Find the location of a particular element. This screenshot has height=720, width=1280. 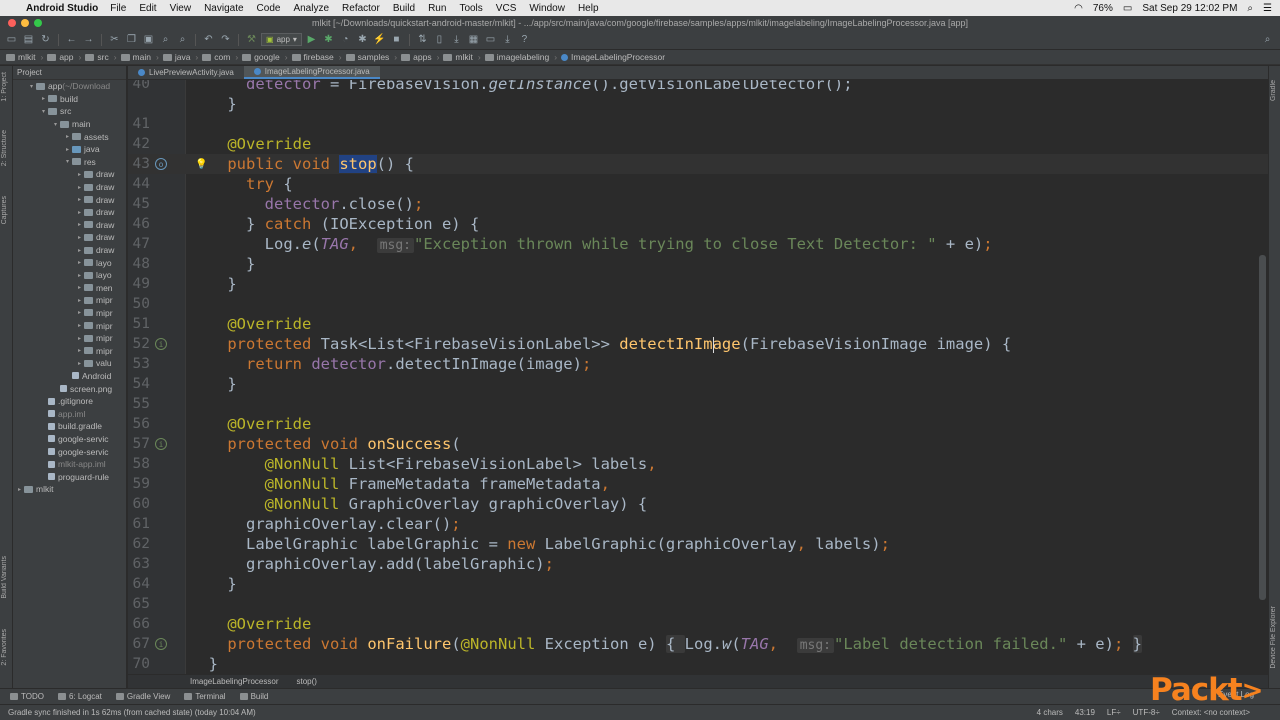

sdk-download-icon: ⤓ is located at coordinates (507, 39).